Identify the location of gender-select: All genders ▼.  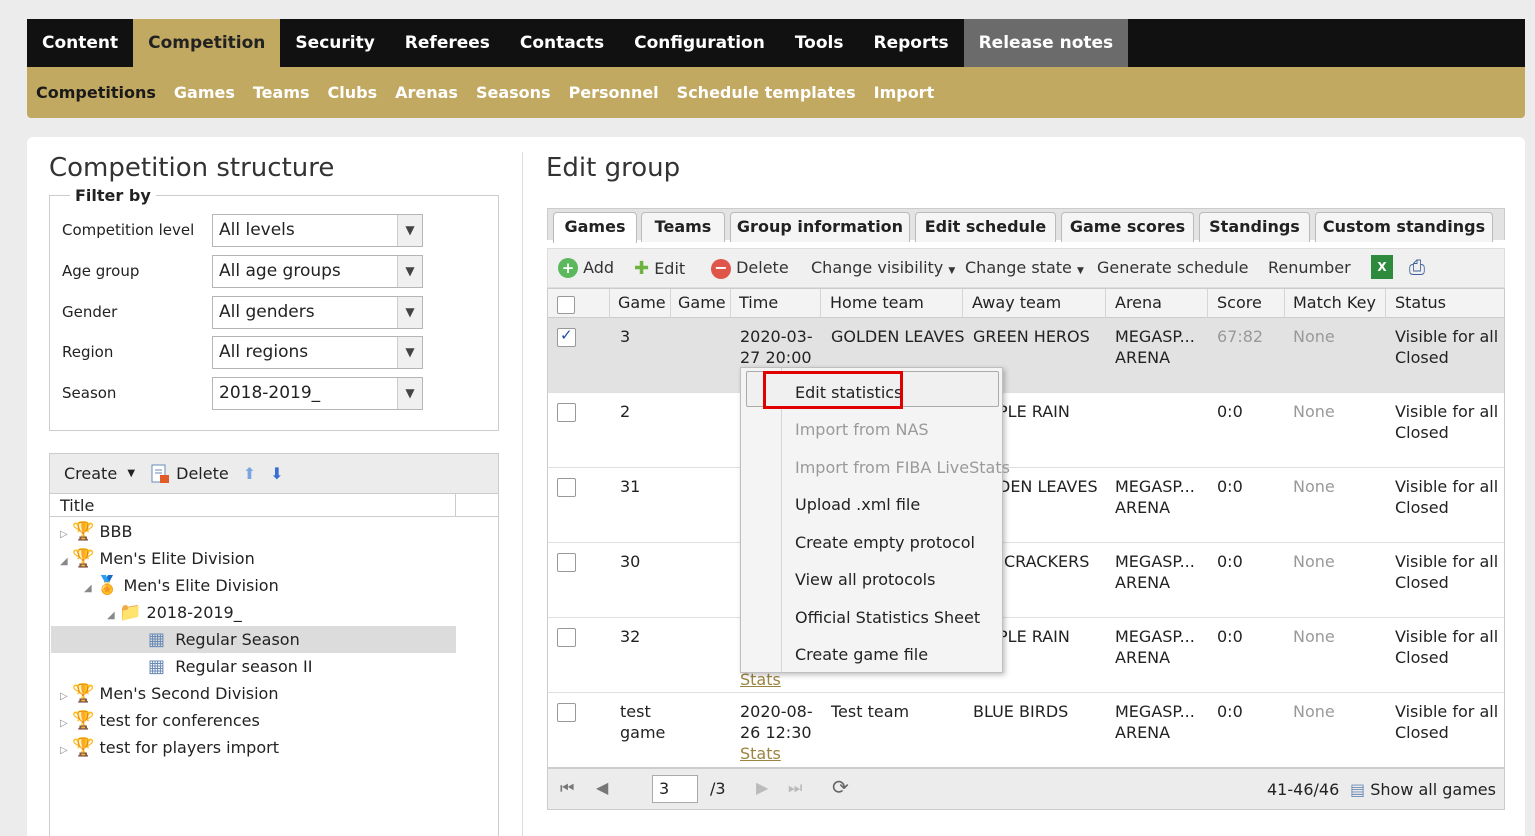
(317, 312).